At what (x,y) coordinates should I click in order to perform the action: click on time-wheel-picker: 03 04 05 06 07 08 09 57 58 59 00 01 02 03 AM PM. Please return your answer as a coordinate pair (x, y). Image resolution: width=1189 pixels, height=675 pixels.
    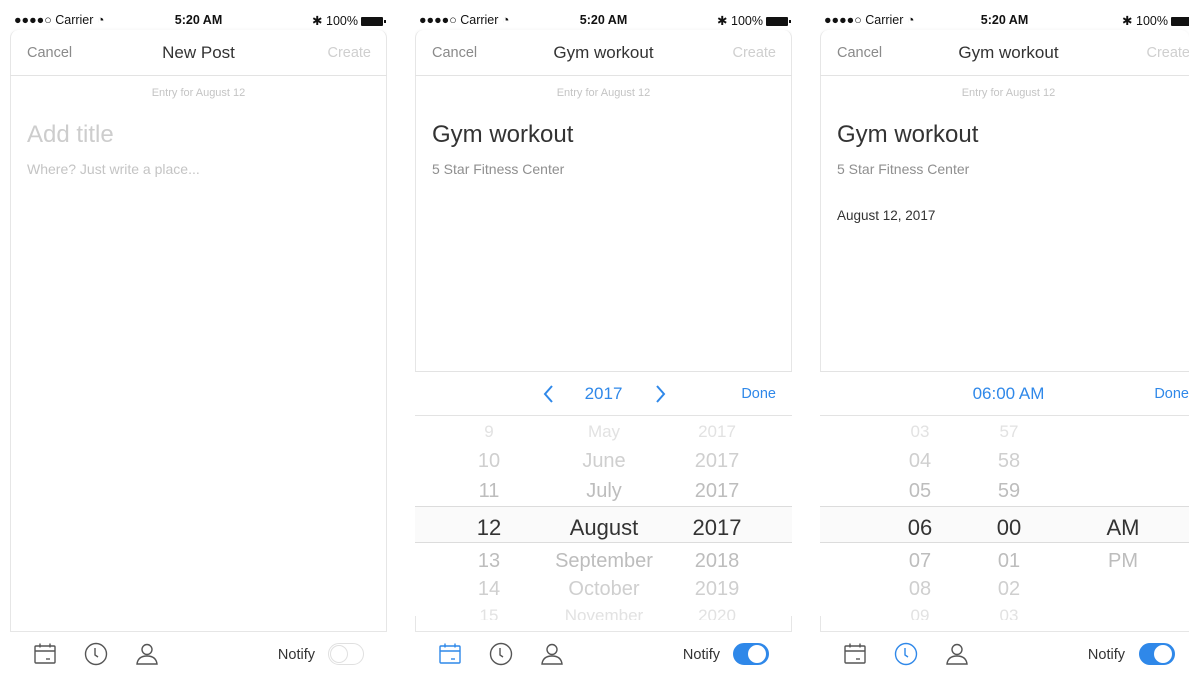
    Looking at the image, I should click on (1004, 518).